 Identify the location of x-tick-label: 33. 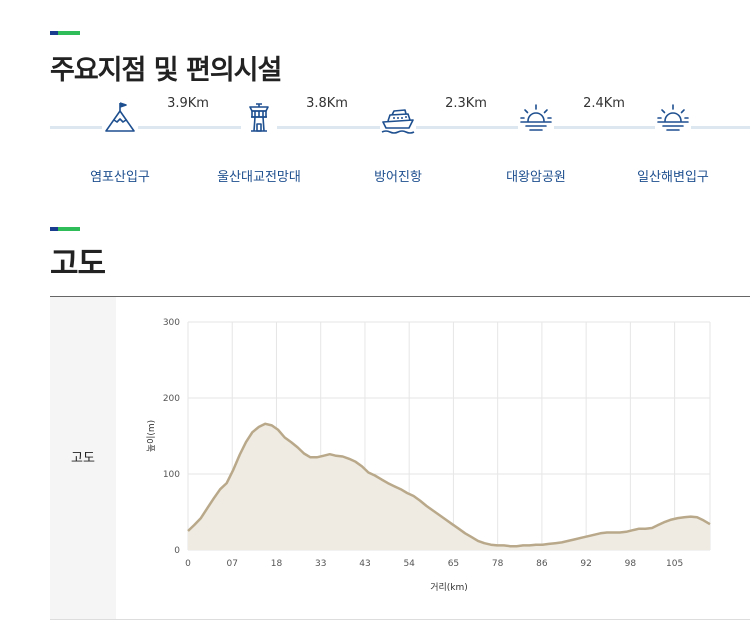
(320, 564).